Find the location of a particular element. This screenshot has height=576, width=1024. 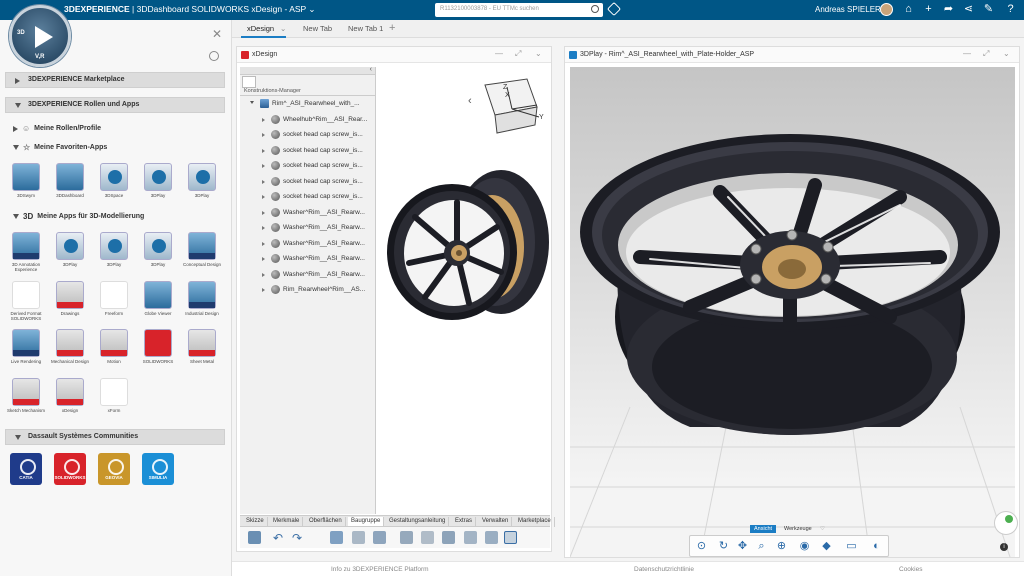

pattern-icon is located at coordinates (379, 537).